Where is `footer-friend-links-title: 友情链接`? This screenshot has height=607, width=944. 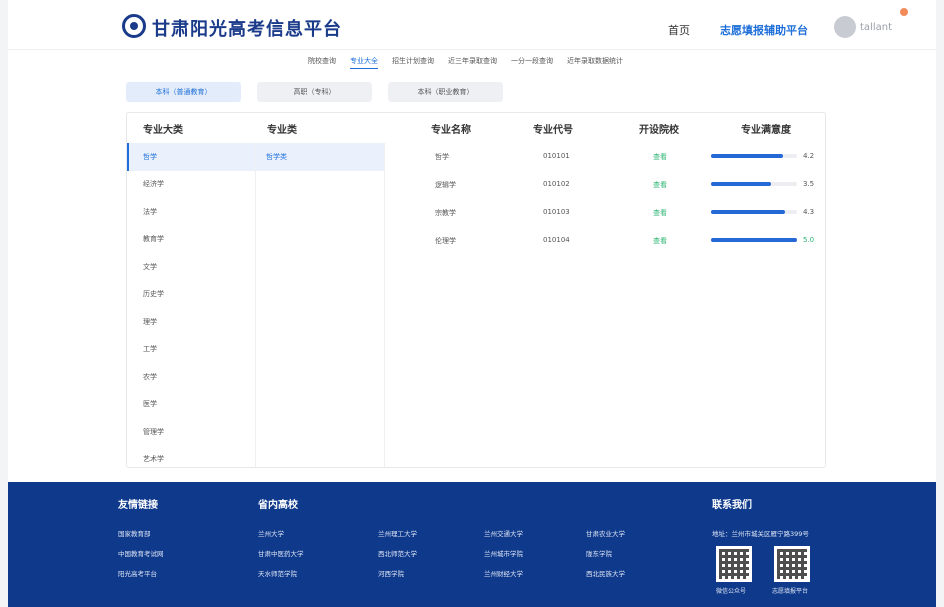
footer-friend-links-title: 友情链接 is located at coordinates (138, 505).